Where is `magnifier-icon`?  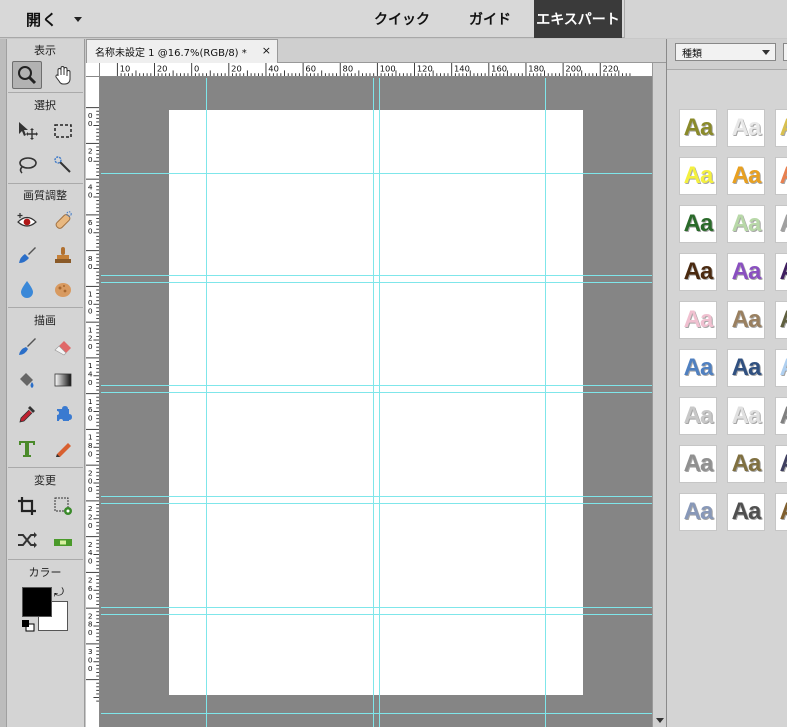
magnifier-icon is located at coordinates (27, 75).